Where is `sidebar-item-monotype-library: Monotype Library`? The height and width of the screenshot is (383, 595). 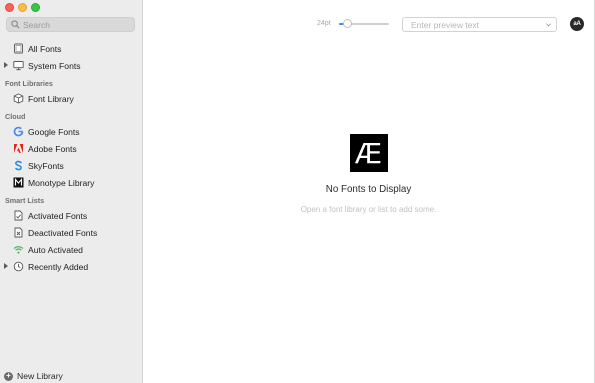 sidebar-item-monotype-library: Monotype Library is located at coordinates (71, 182).